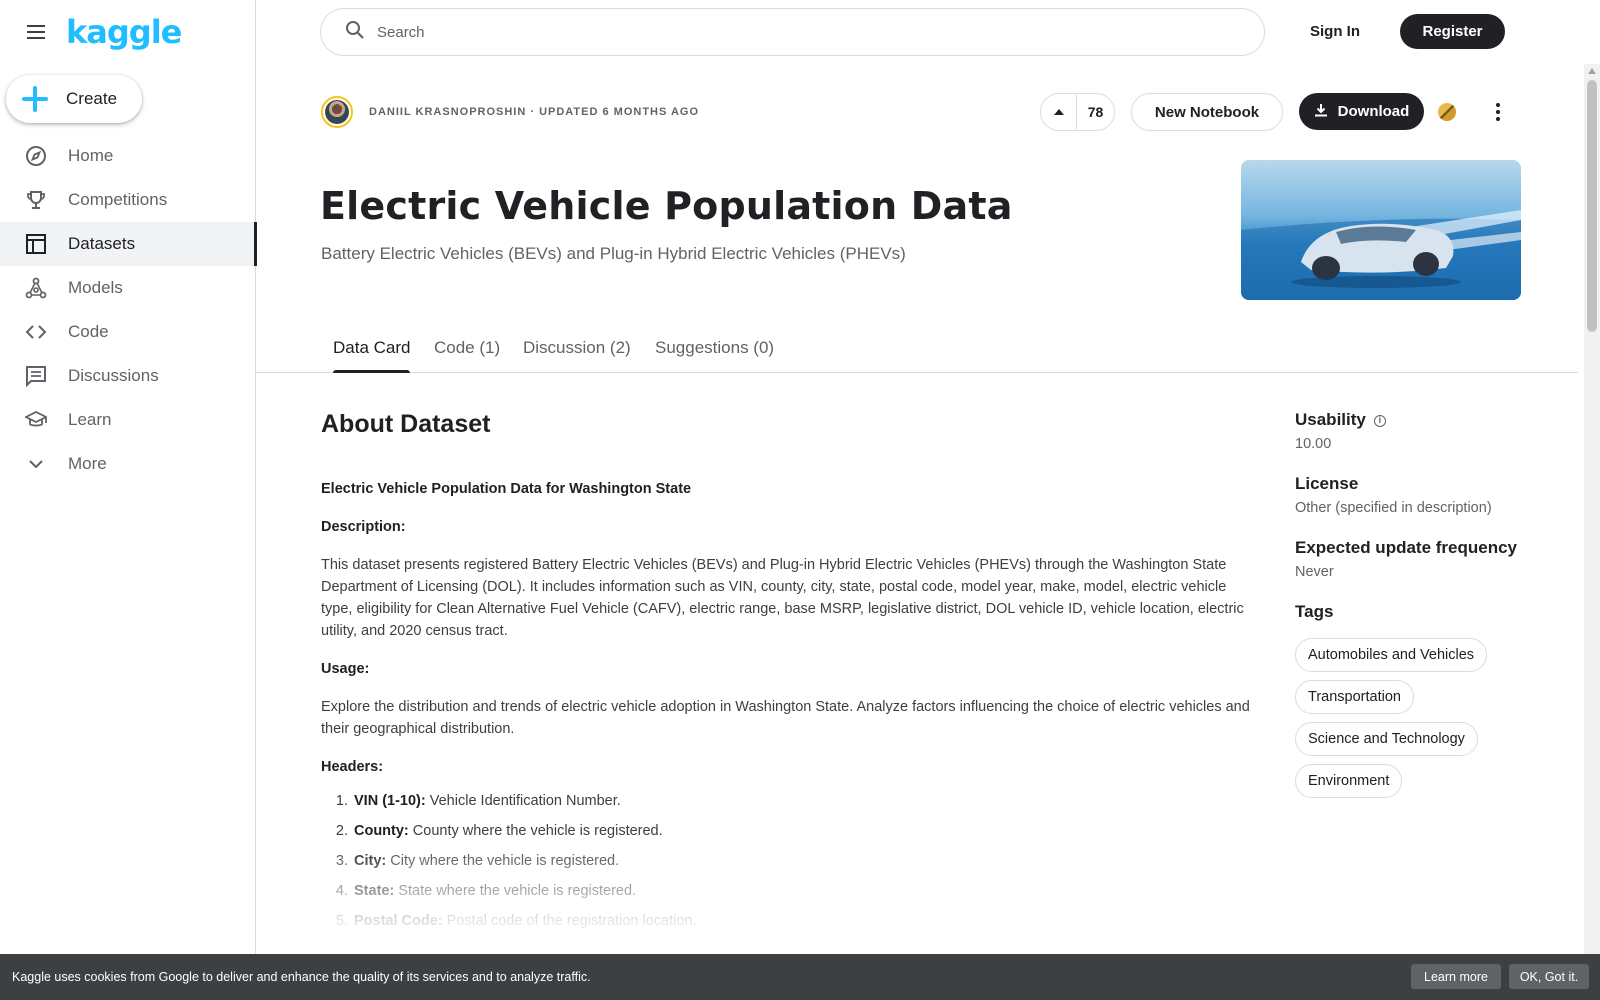 This screenshot has width=1600, height=1000. I want to click on sign-in-button: Sign In, so click(1335, 31).